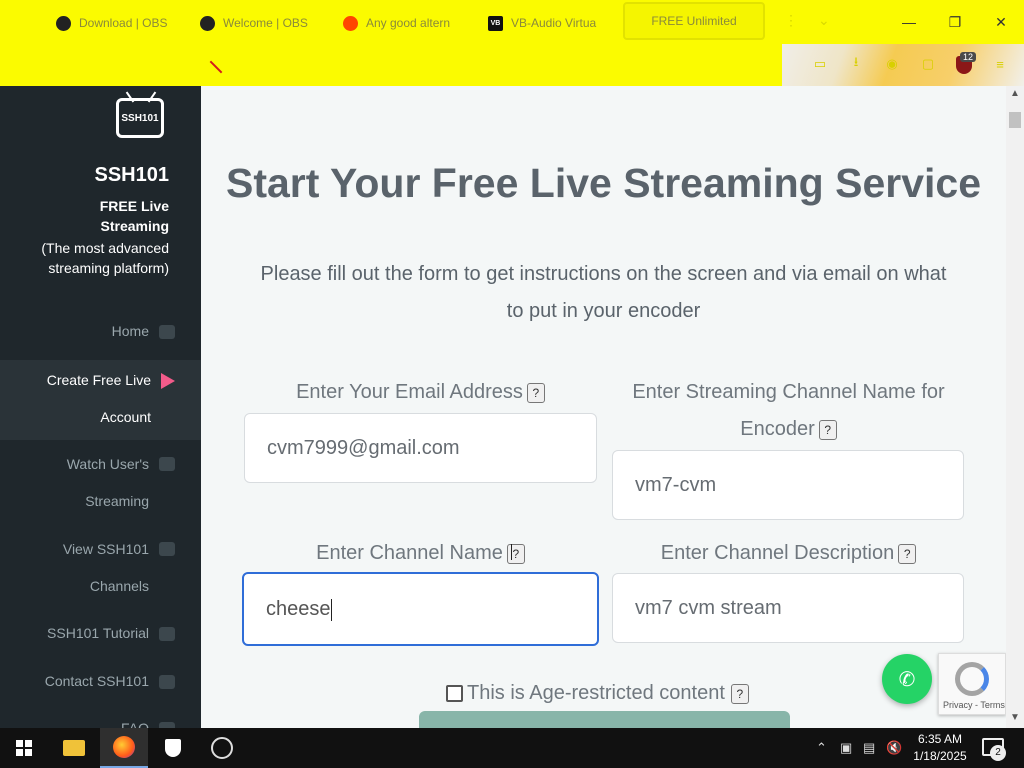 Image resolution: width=1024 pixels, height=768 pixels. I want to click on sidebar-item-tutorial: SSH101 Tutorial, so click(100, 633).